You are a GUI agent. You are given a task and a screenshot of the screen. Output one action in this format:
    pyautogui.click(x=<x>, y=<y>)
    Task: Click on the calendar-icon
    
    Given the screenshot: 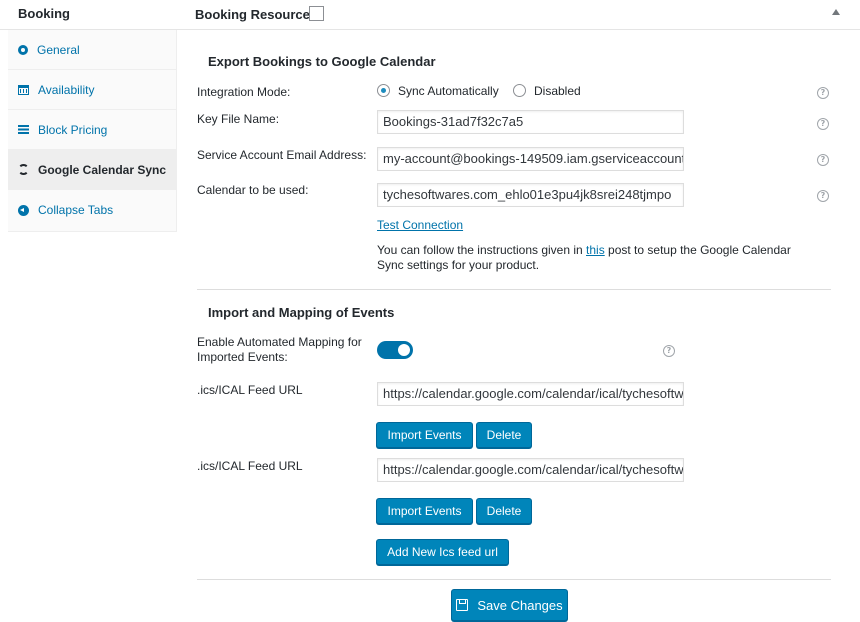 What is the action you would take?
    pyautogui.click(x=23, y=89)
    